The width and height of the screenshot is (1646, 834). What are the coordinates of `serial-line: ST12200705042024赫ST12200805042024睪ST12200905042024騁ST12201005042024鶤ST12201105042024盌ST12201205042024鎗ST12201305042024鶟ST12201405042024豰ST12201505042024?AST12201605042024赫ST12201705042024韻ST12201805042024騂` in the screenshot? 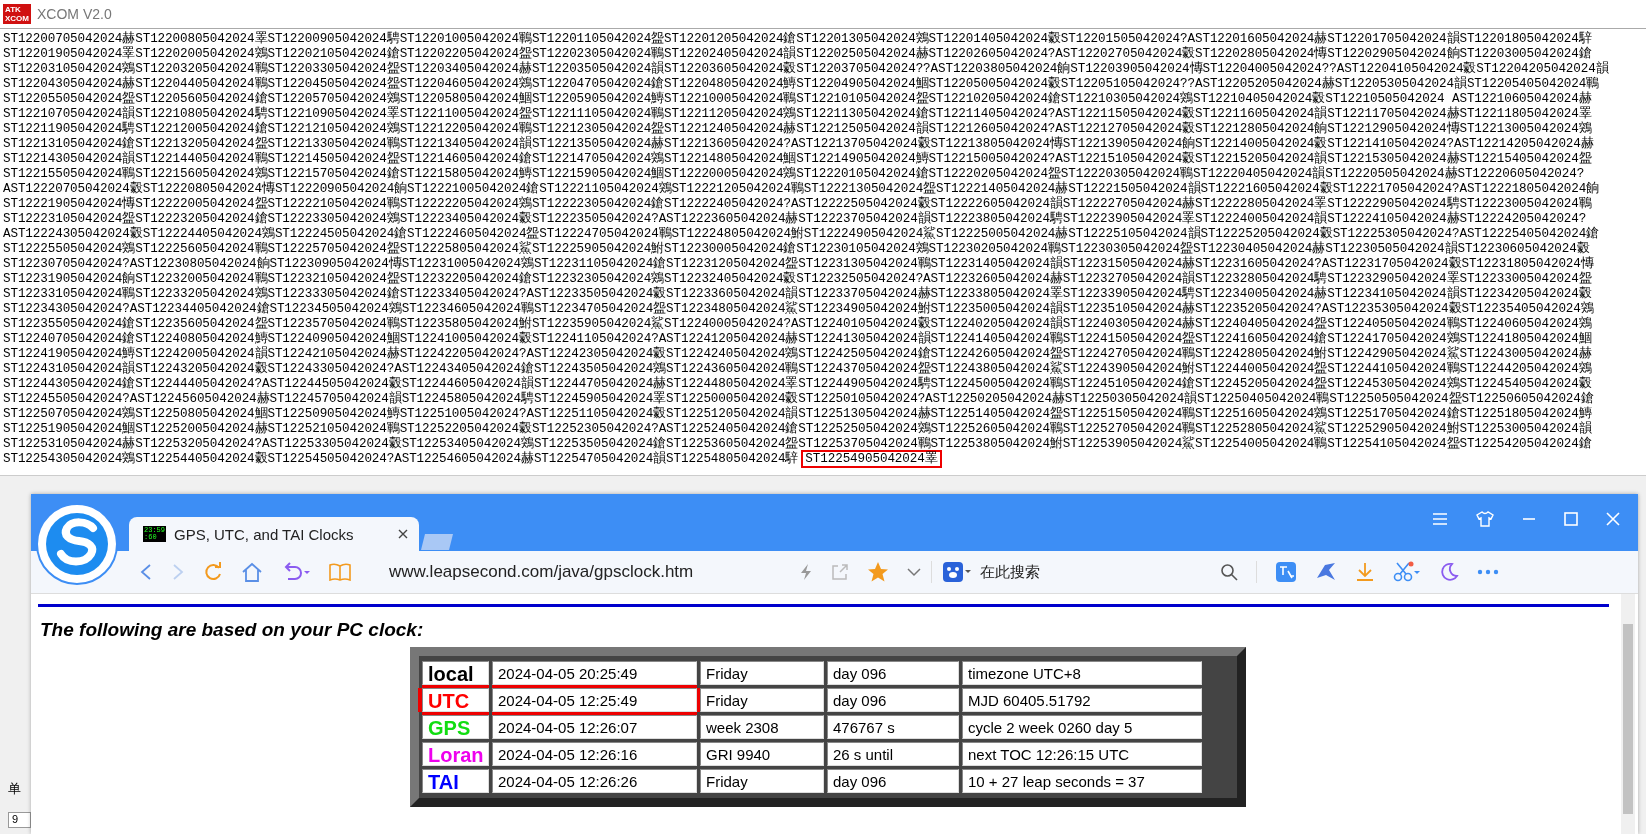 It's located at (797, 39).